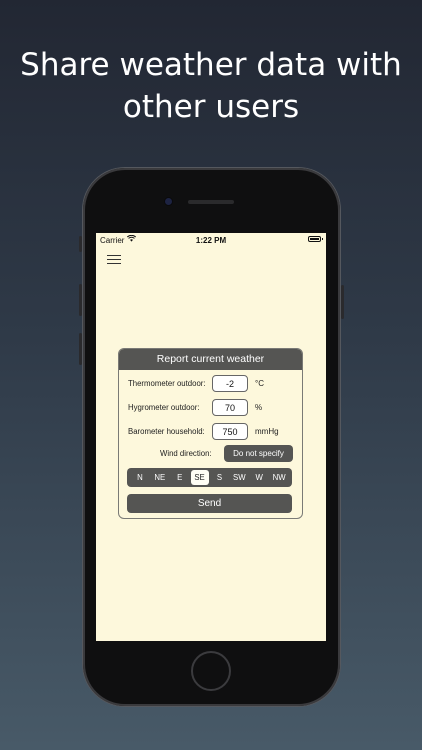 Image resolution: width=422 pixels, height=750 pixels. I want to click on headline-line-2: other users, so click(211, 107).